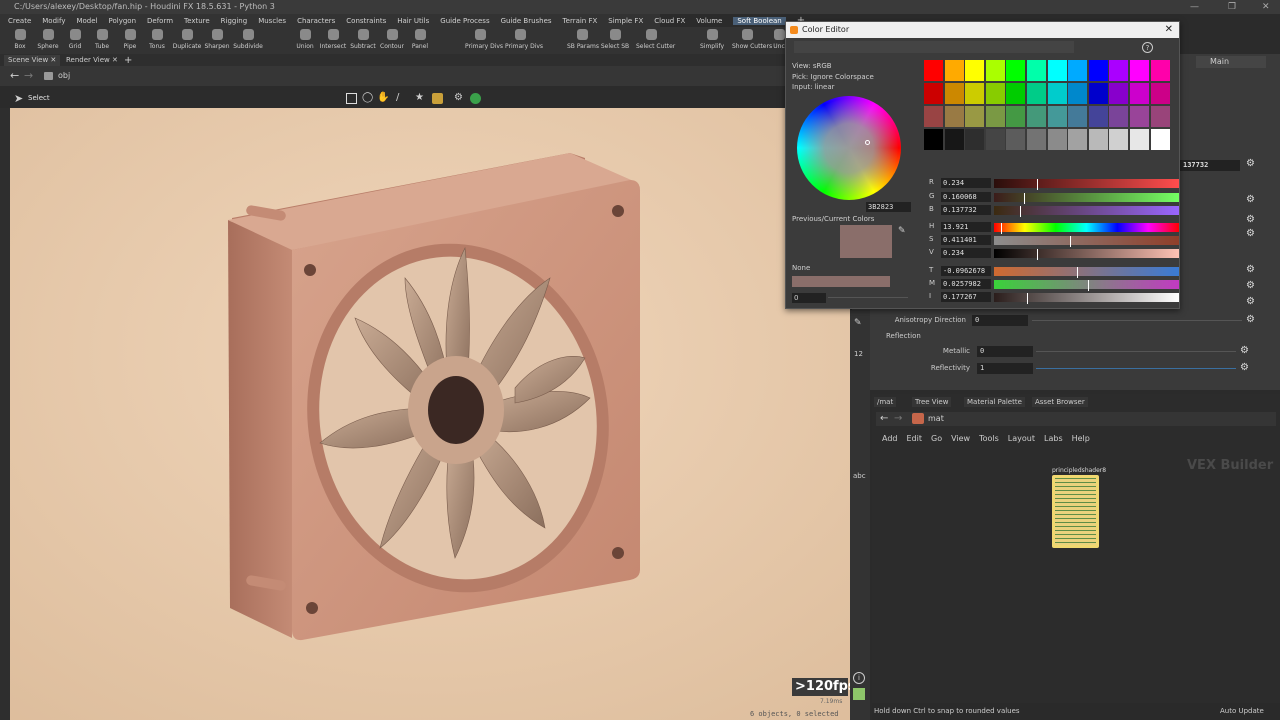 Image resolution: width=1280 pixels, height=720 pixels. What do you see at coordinates (583, 39) in the screenshot?
I see `shelf-tool-sb-params: SB Params` at bounding box center [583, 39].